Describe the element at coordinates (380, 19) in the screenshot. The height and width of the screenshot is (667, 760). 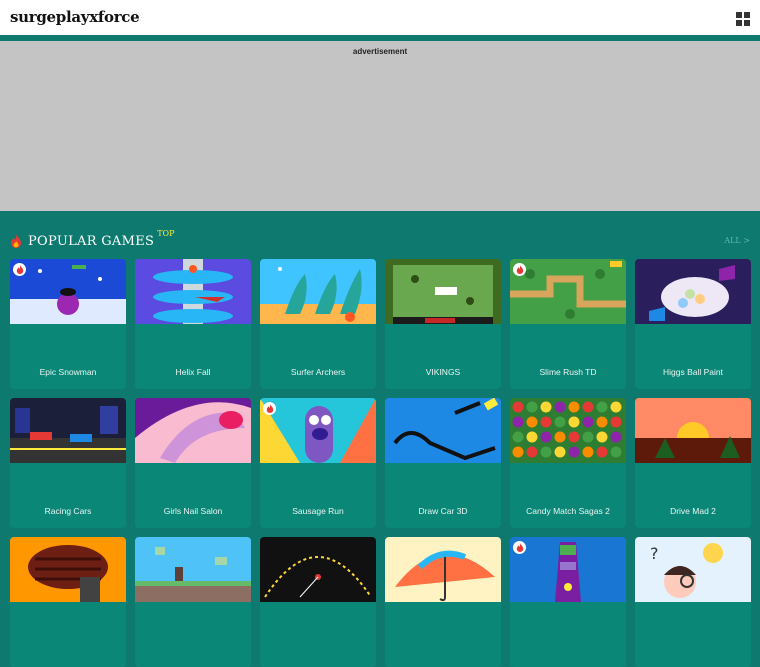
I see `site-header: surgeplayxforce` at that location.